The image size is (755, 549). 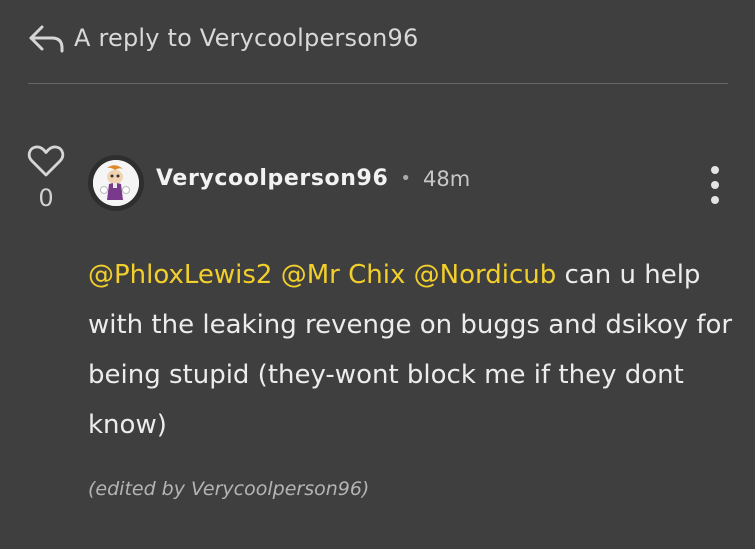 I want to click on avatar, so click(x=116, y=183).